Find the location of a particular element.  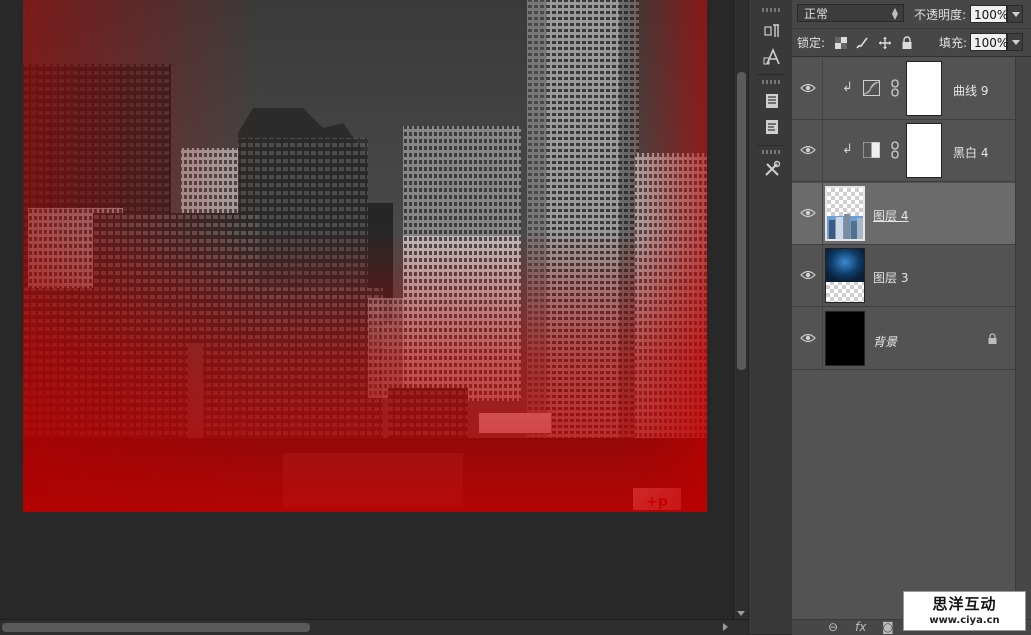

lock-position-icon is located at coordinates (885, 43).